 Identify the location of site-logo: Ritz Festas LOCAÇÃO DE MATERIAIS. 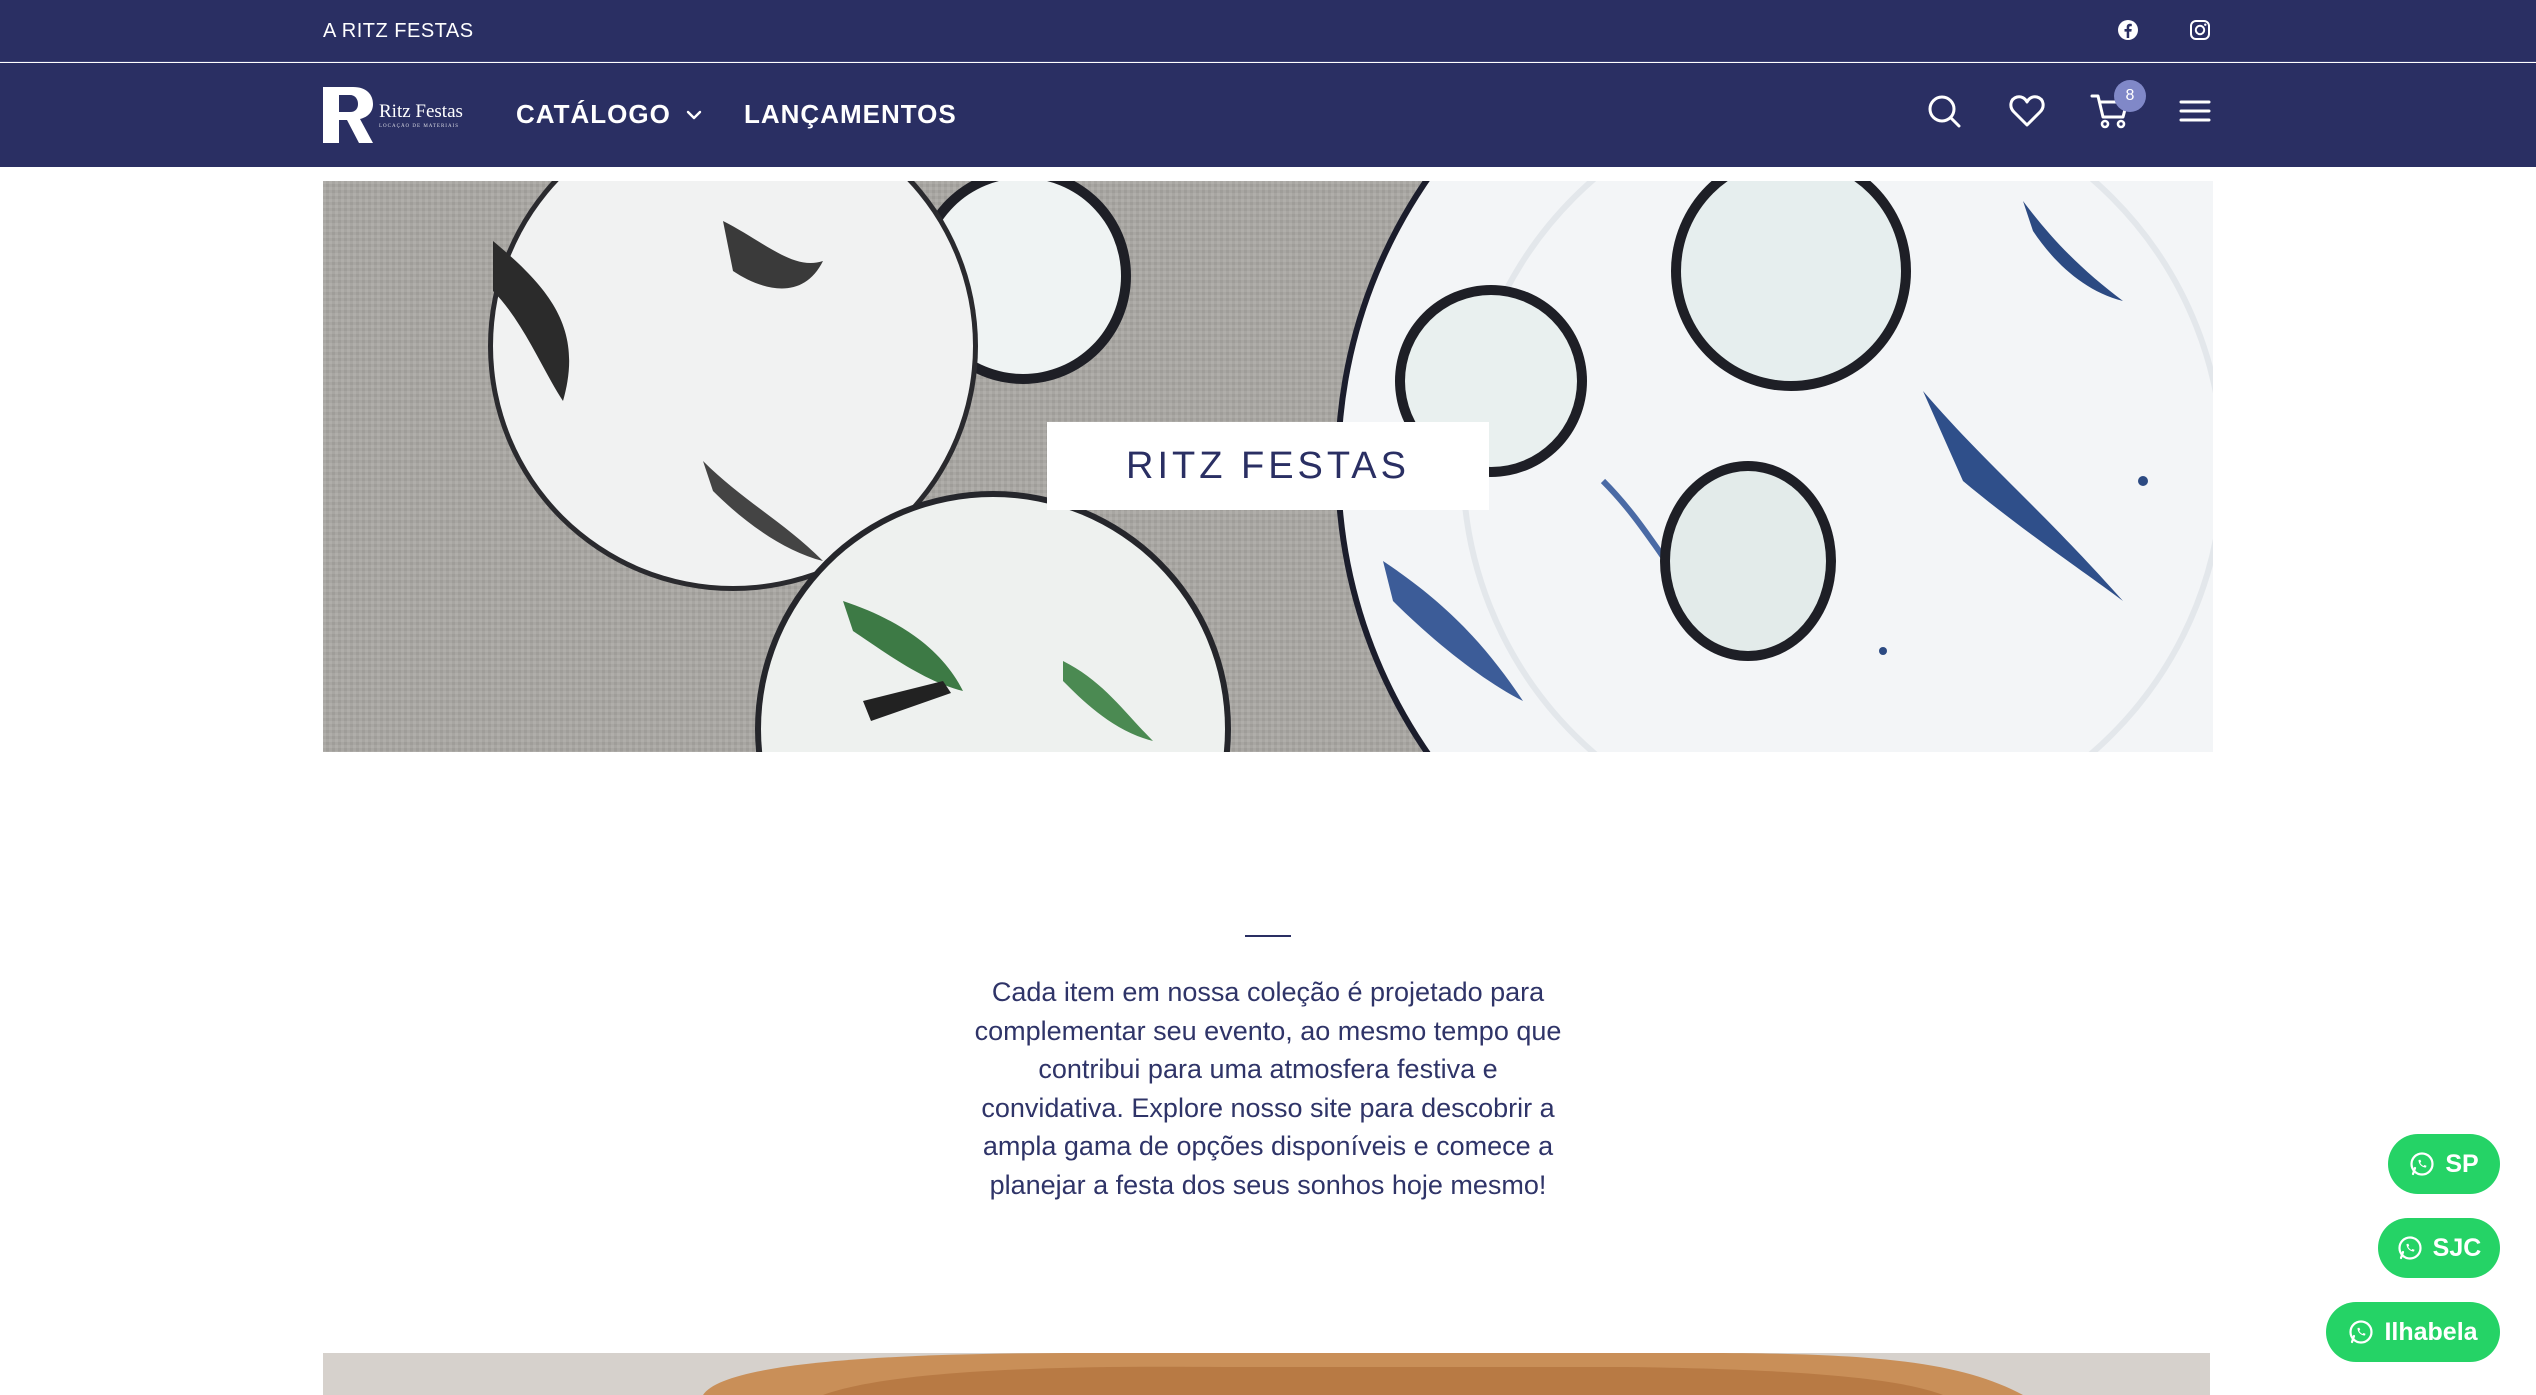
(398, 115).